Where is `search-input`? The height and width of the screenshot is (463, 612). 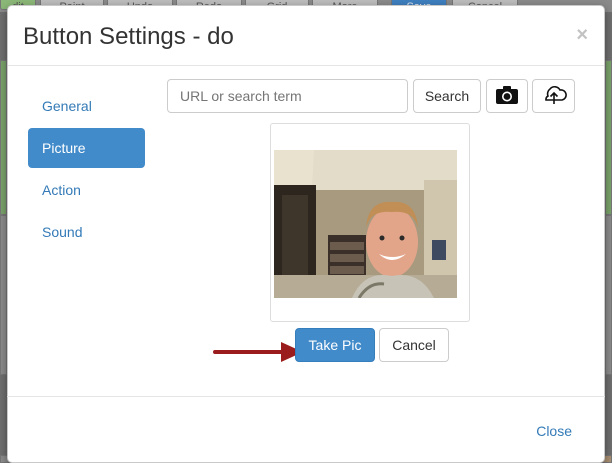 search-input is located at coordinates (287, 96).